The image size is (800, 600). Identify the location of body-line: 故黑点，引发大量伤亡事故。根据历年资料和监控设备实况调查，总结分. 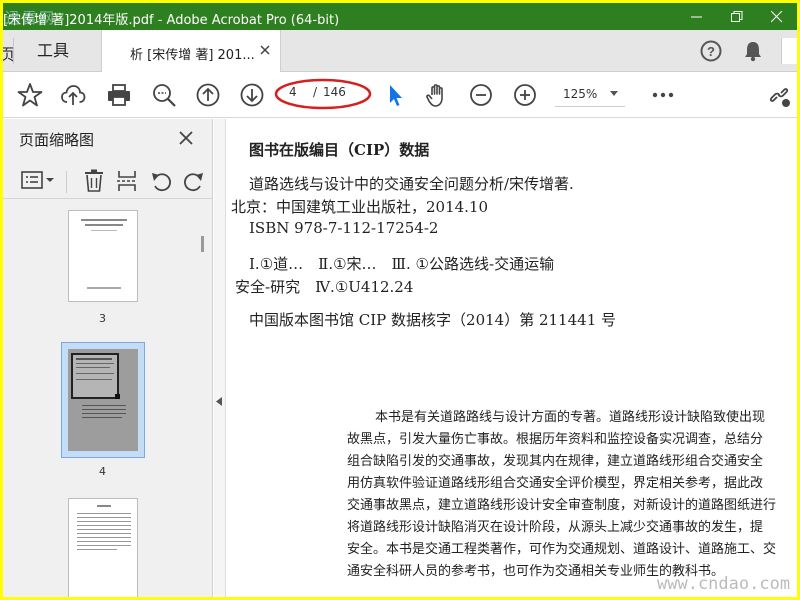
(555, 439).